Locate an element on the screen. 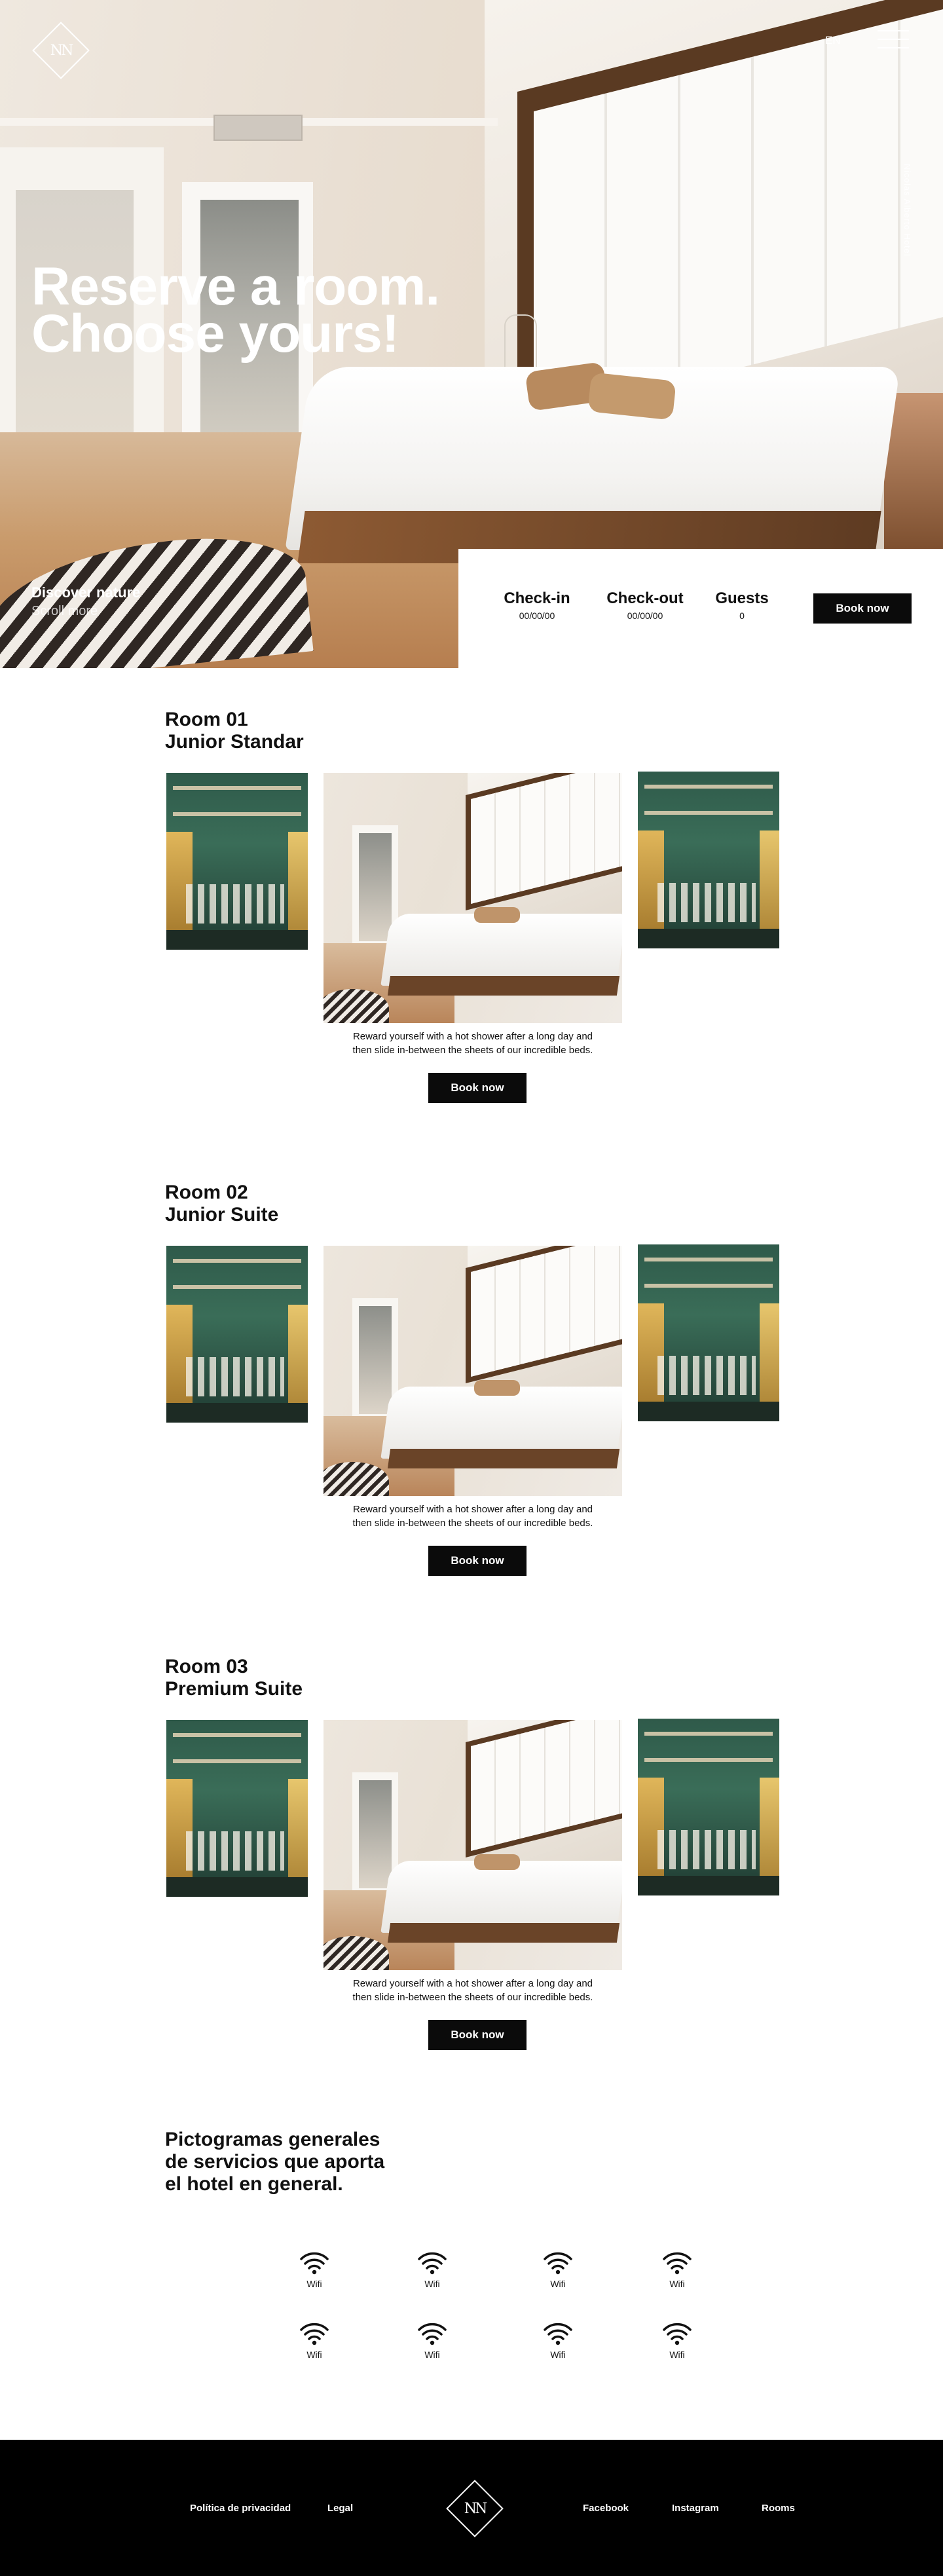 This screenshot has width=943, height=2576. hero-title: Reserve a room. Choose yours! is located at coordinates (267, 310).